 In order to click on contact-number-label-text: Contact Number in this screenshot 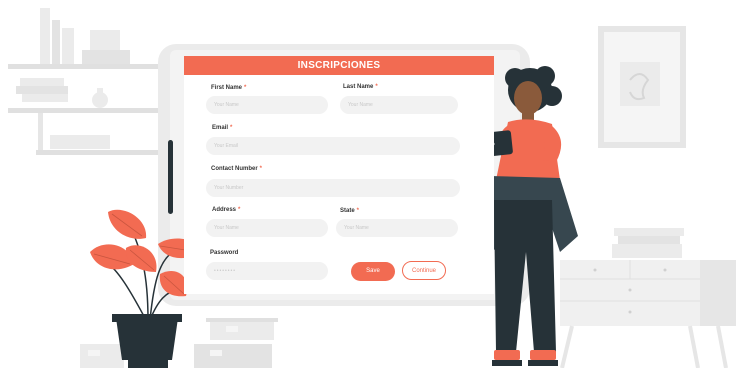, I will do `click(234, 169)`.